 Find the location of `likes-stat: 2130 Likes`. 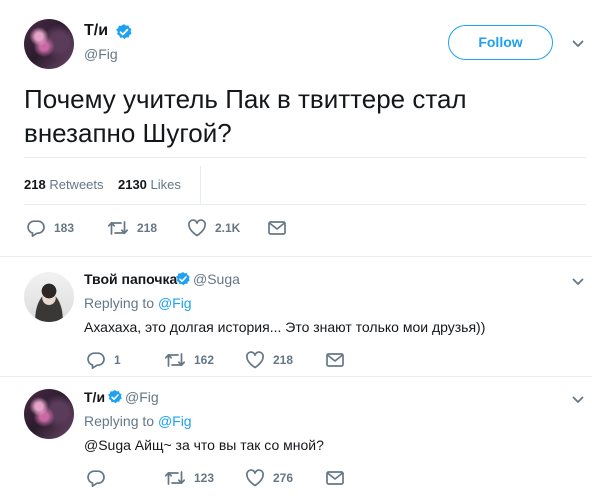

likes-stat: 2130 Likes is located at coordinates (149, 184).